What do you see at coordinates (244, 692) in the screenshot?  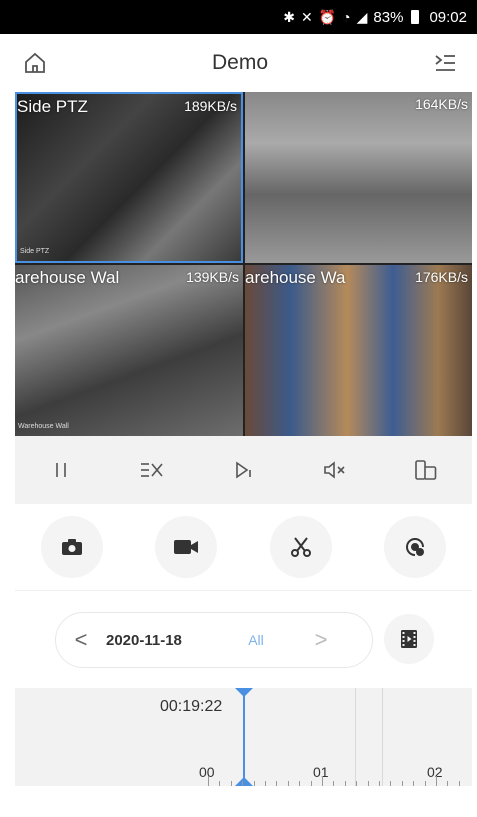 I see `cursor-top-arrow-icon` at bounding box center [244, 692].